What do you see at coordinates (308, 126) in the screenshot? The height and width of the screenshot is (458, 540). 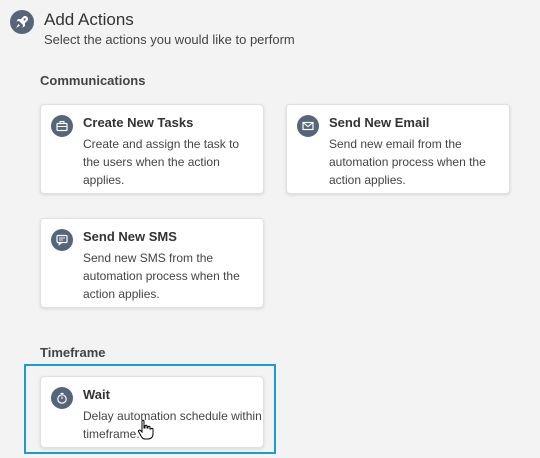 I see `envelope-icon` at bounding box center [308, 126].